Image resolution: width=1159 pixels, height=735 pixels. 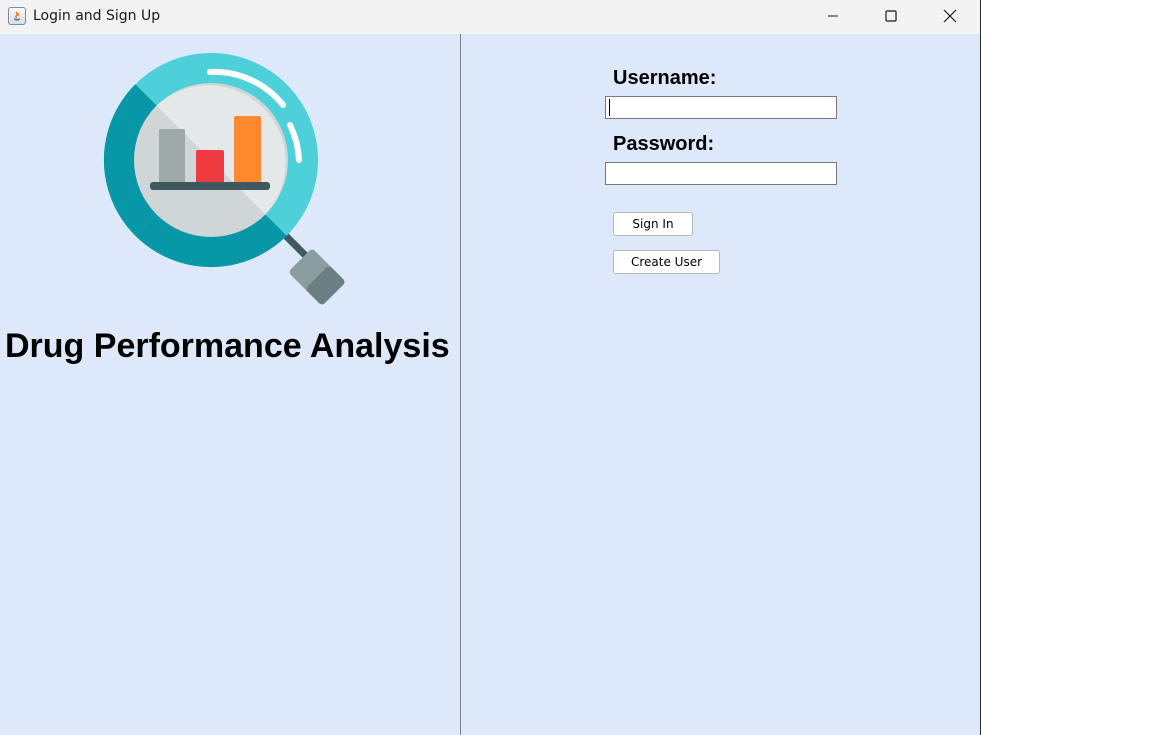 I want to click on magnifier-bar-chart-icon, so click(x=224, y=179).